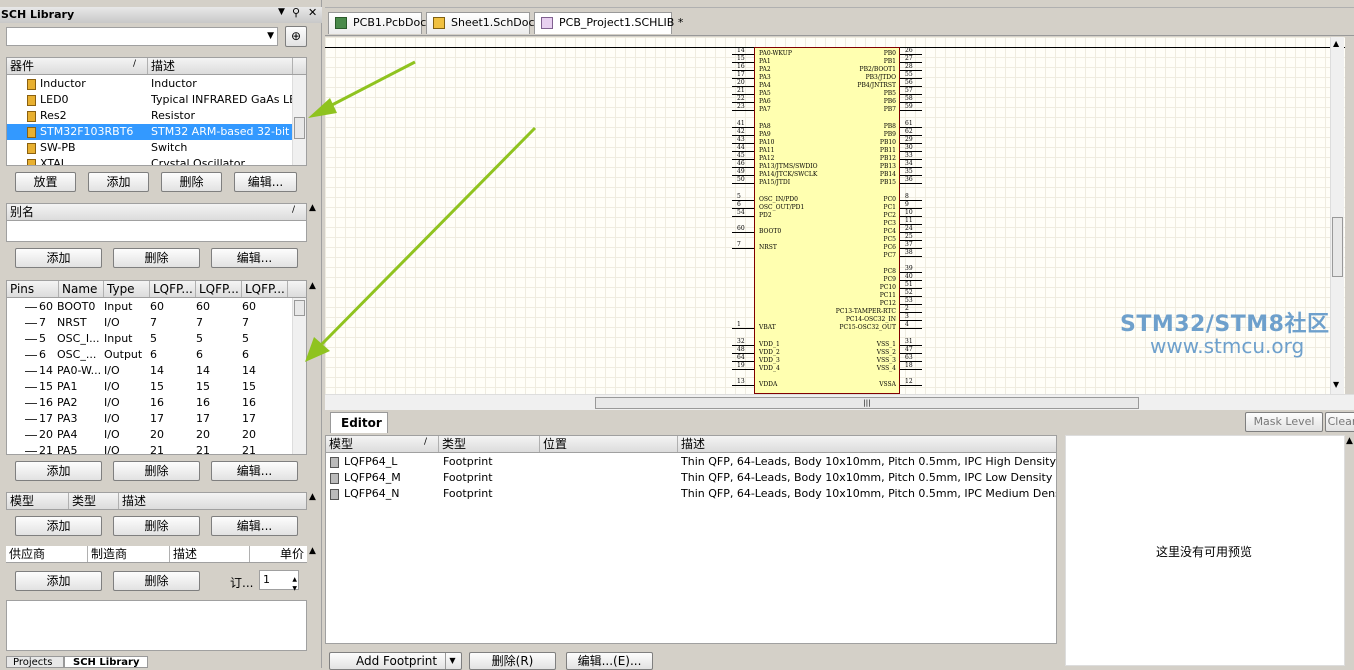 This screenshot has width=1354, height=670. I want to click on arrow-to-pins, so click(421, 244).